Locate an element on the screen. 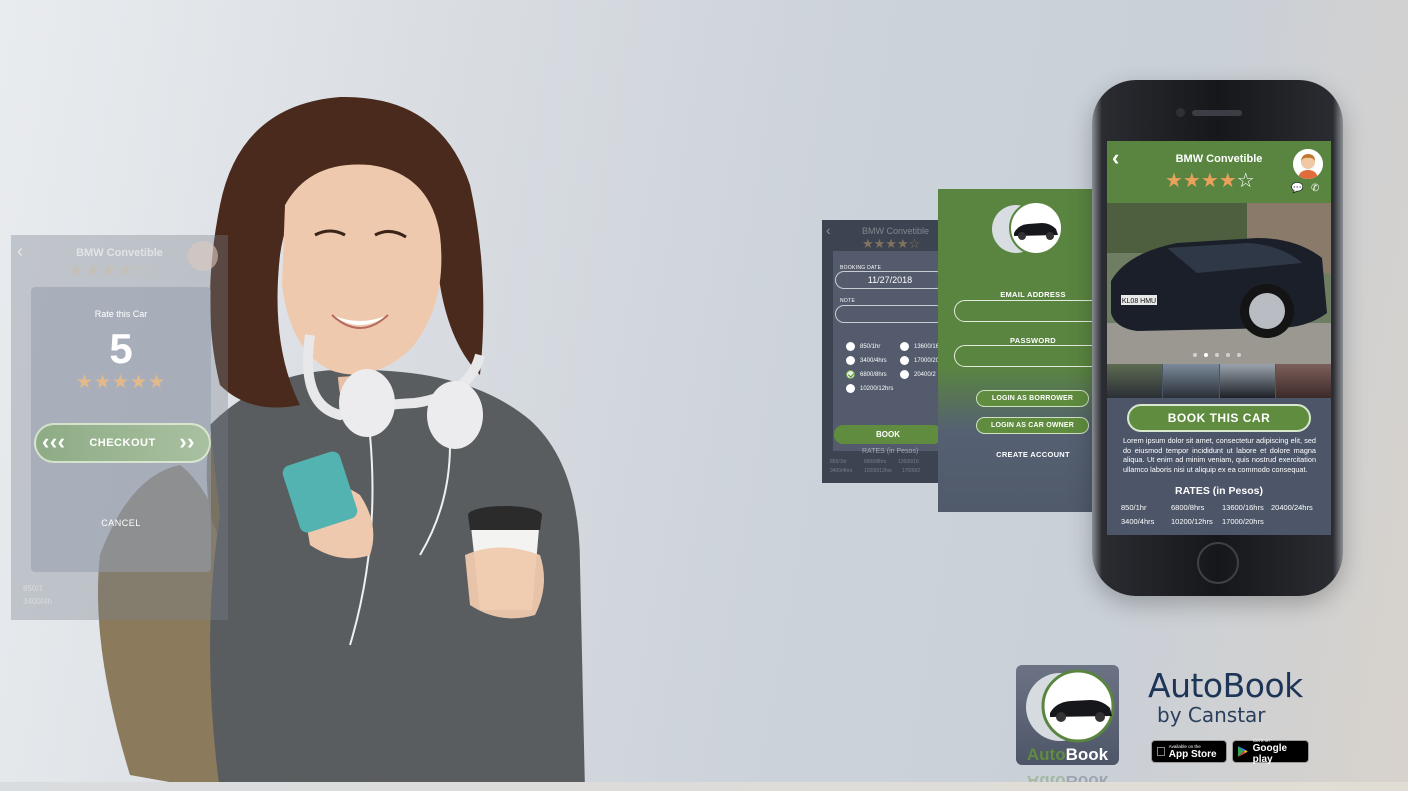 The width and height of the screenshot is (1408, 791). rating-value: 5 is located at coordinates (121, 348).